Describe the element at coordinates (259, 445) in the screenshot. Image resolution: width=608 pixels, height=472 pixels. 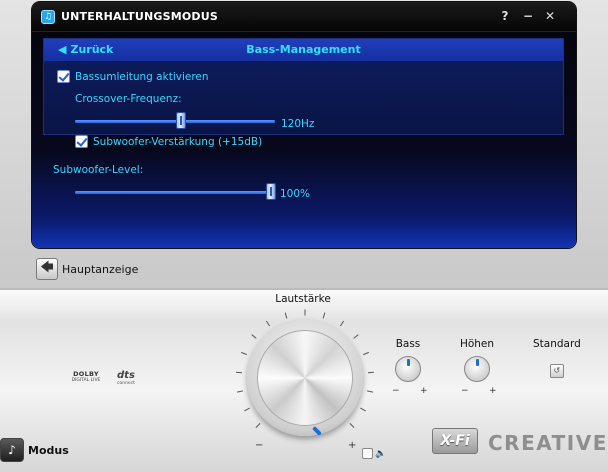
I see `volume-min-label: −` at that location.